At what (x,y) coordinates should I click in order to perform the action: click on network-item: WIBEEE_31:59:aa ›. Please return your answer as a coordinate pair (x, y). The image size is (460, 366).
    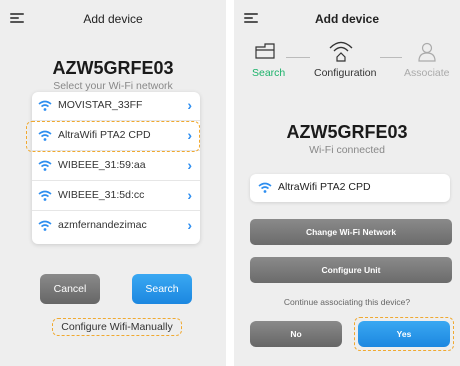
    Looking at the image, I should click on (116, 166).